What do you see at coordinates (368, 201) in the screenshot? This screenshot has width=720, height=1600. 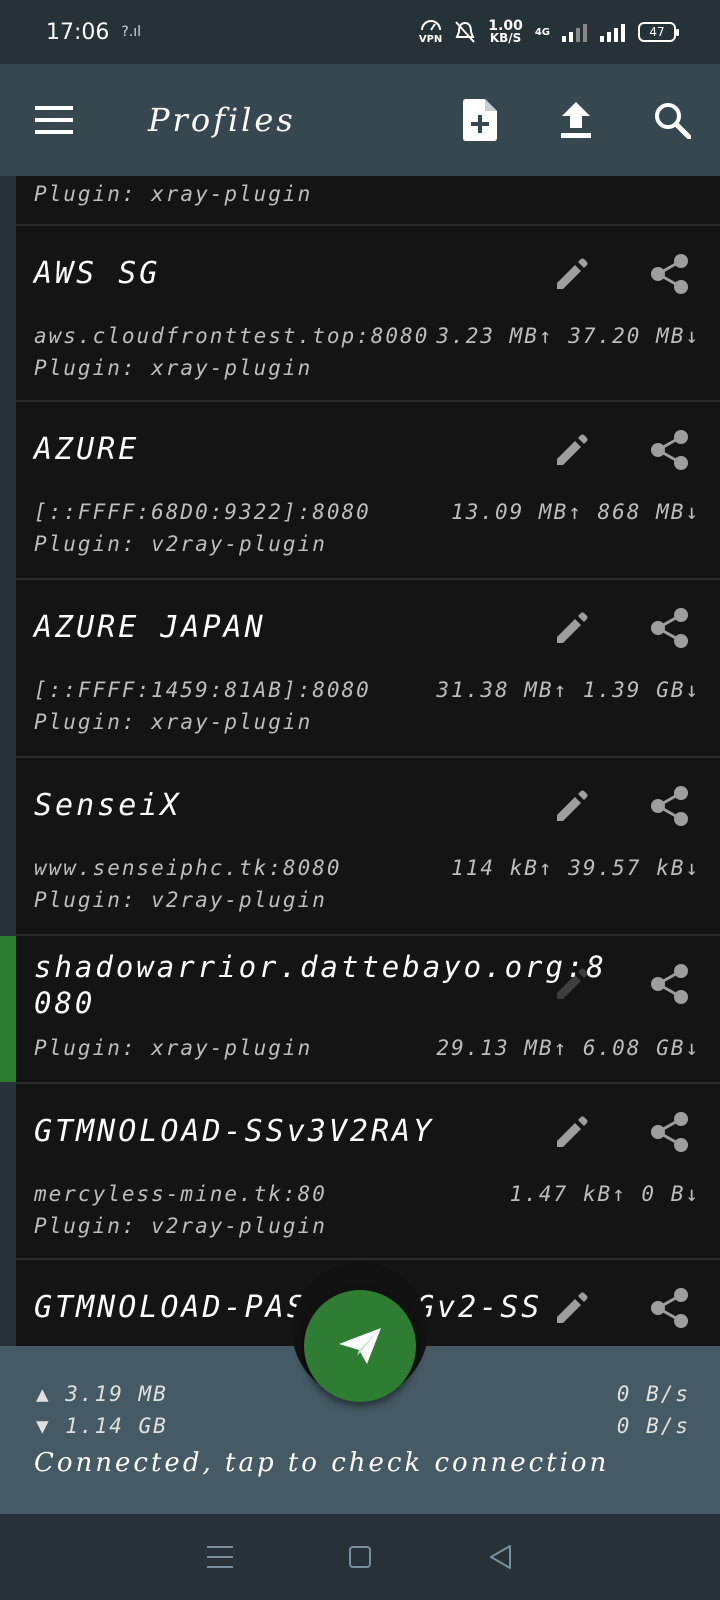 I see `profile-card: Plugin: xray-plugin` at bounding box center [368, 201].